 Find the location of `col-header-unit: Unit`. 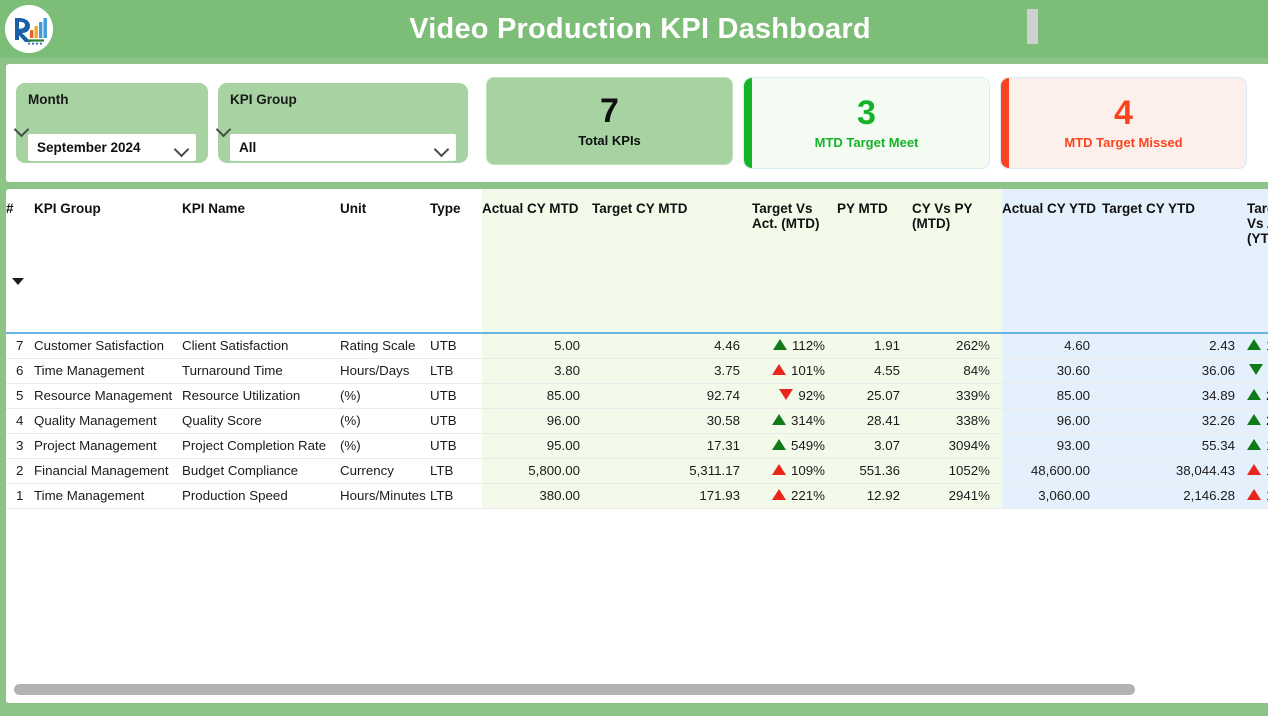

col-header-unit: Unit is located at coordinates (385, 225).